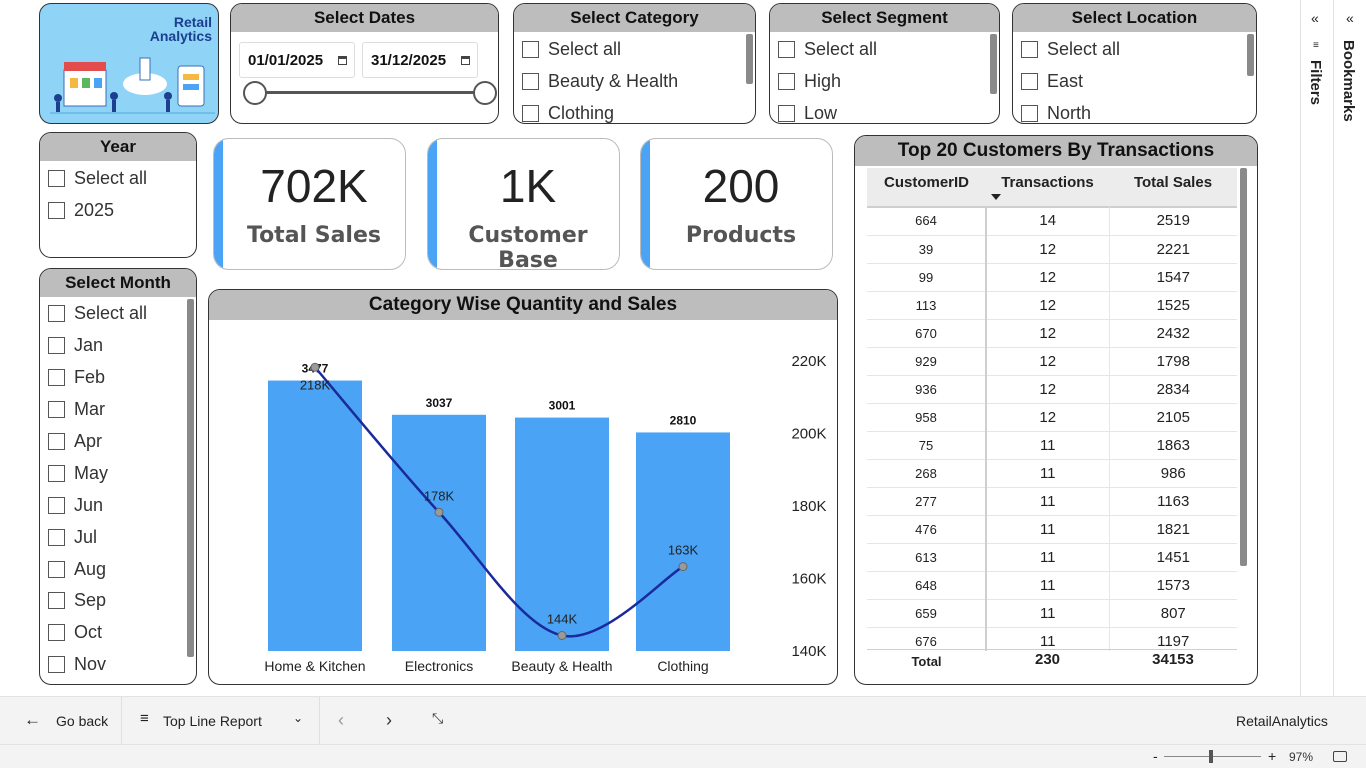 The image size is (1366, 768). Describe the element at coordinates (118, 633) in the screenshot. I see `month-option: Oct` at that location.